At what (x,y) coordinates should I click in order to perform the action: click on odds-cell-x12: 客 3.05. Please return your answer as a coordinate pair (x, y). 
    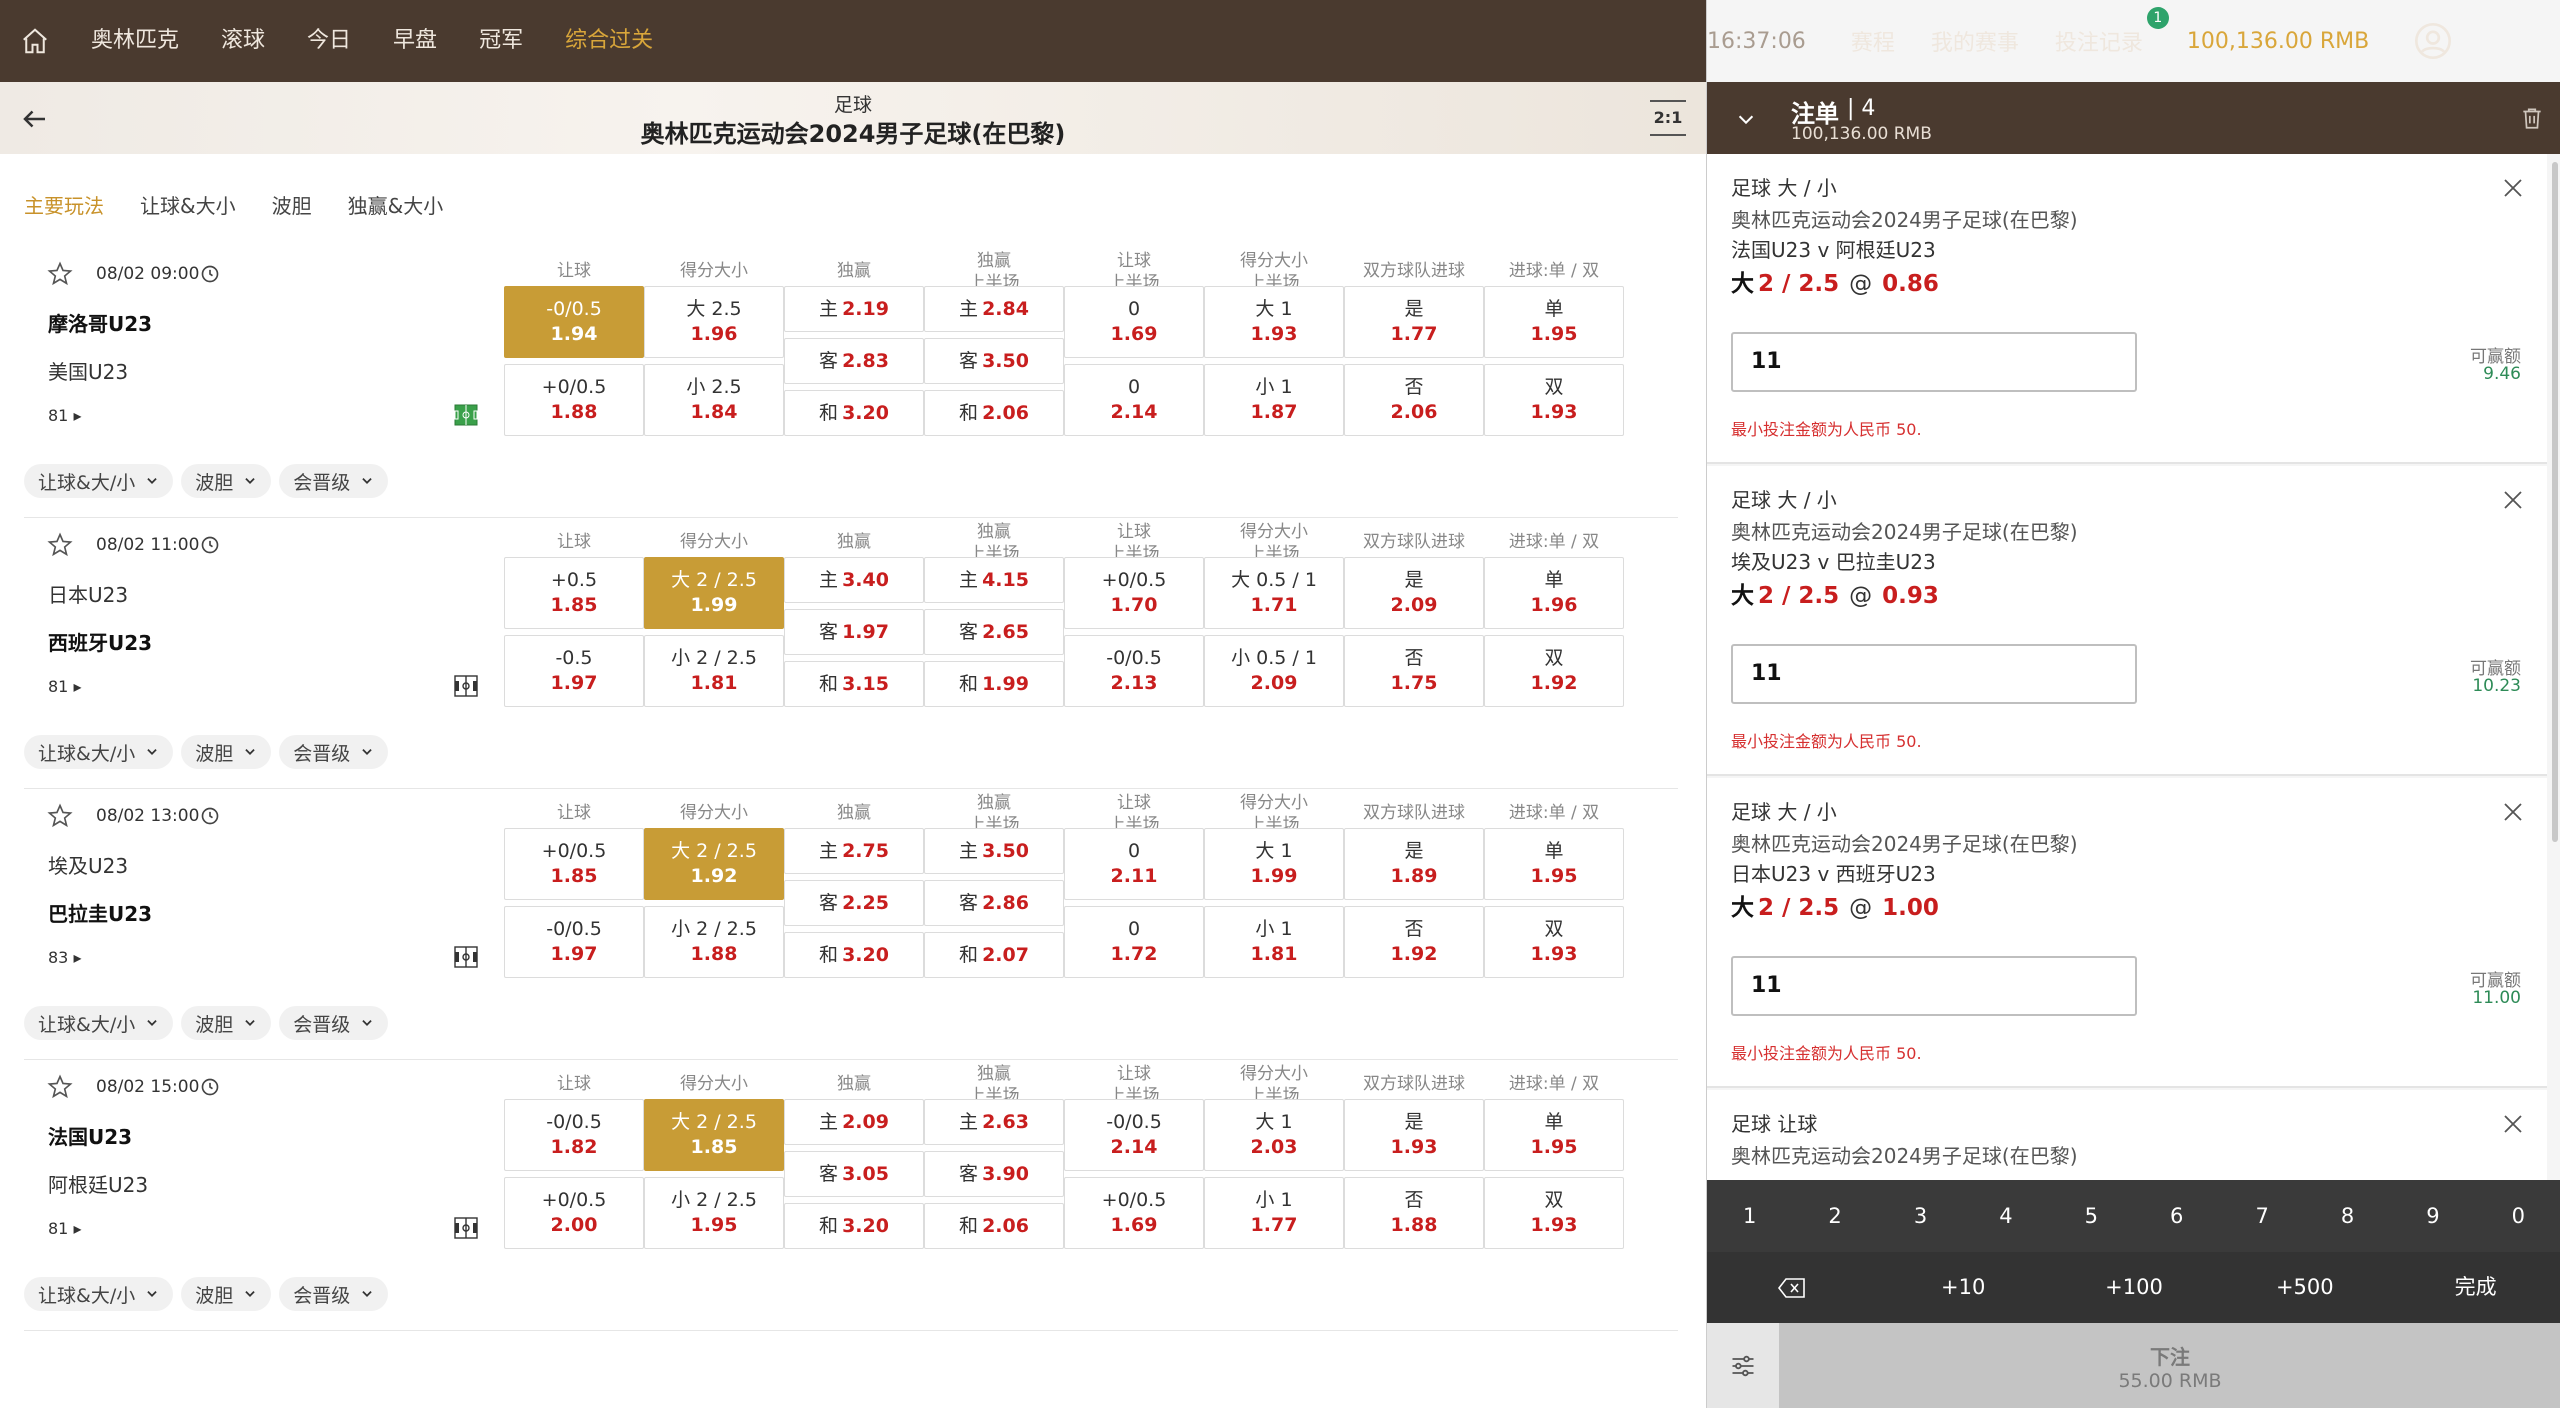
    Looking at the image, I should click on (854, 1174).